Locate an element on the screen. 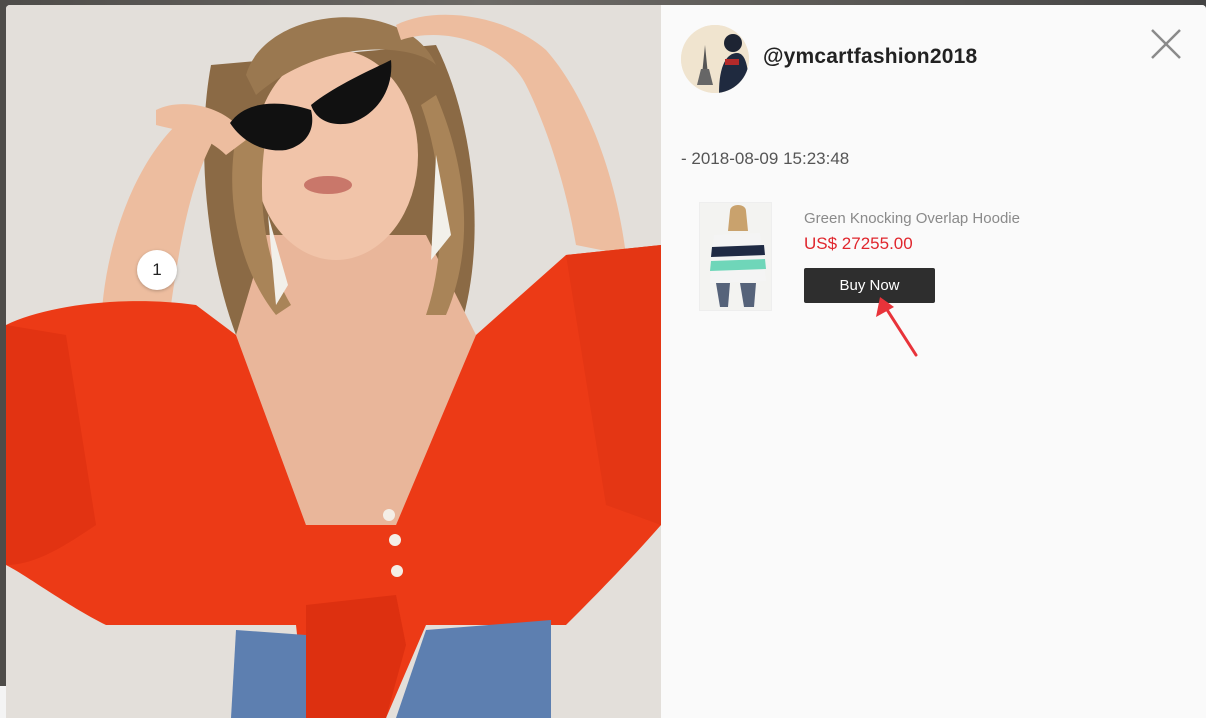  product-price: US$ 27255.00 is located at coordinates (858, 243).